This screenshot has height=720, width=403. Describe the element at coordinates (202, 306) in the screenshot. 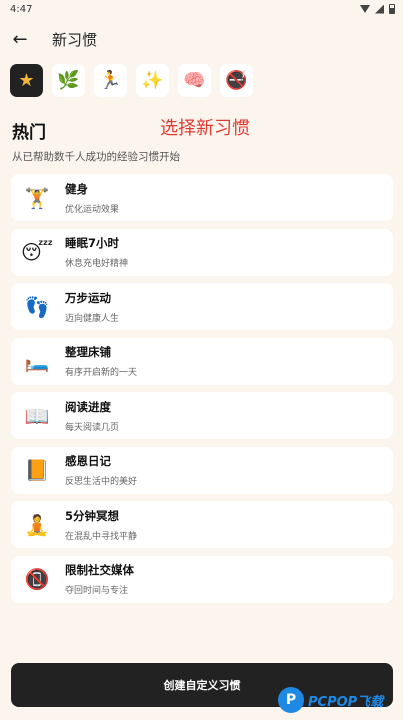

I see `habit-card-steps: 👣 万步运动 迈向健康人生` at that location.